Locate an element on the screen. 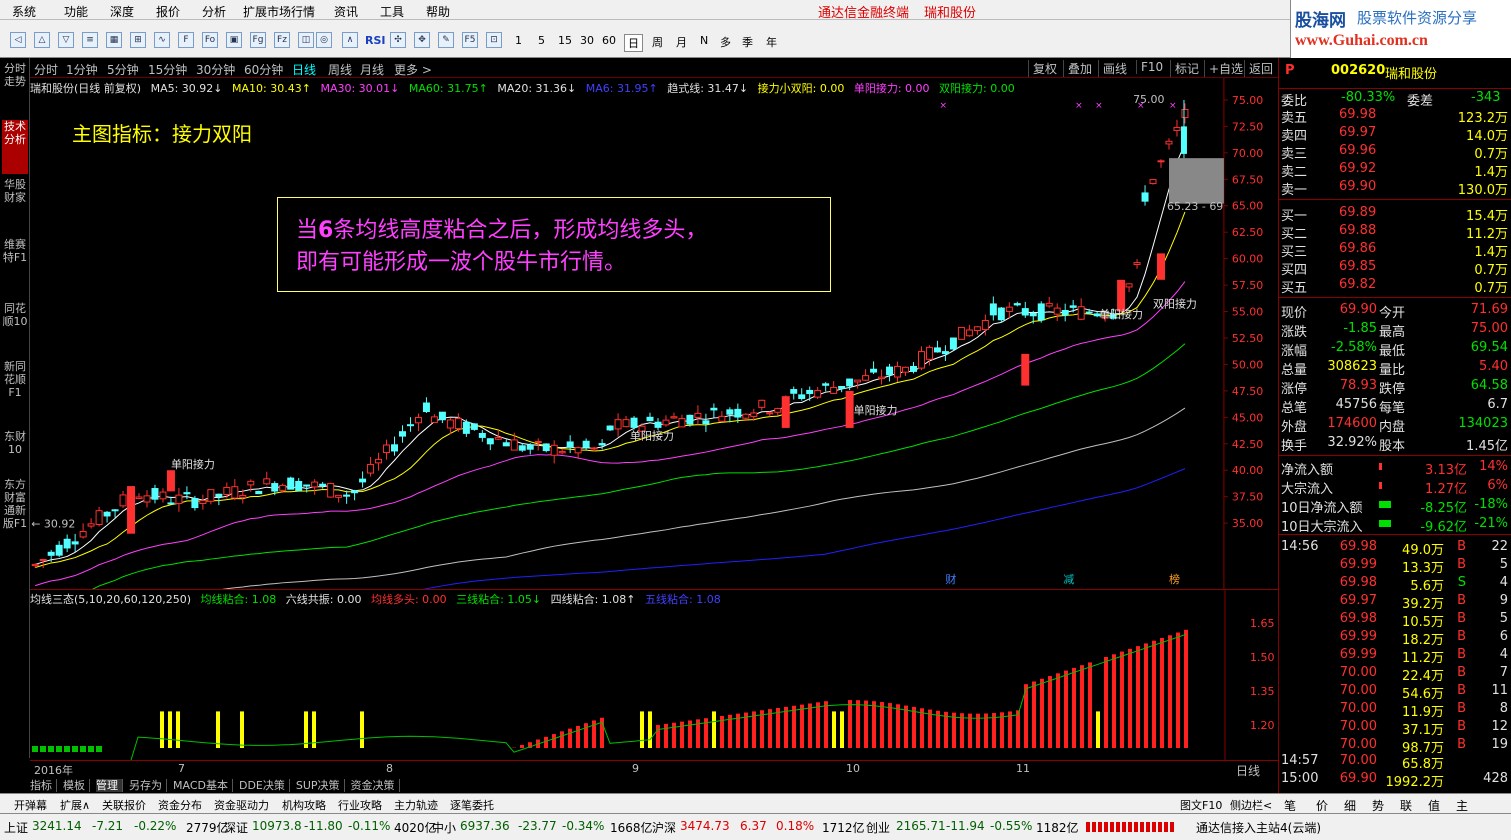  tab-huagu: 华股财家 is located at coordinates (15, 205).